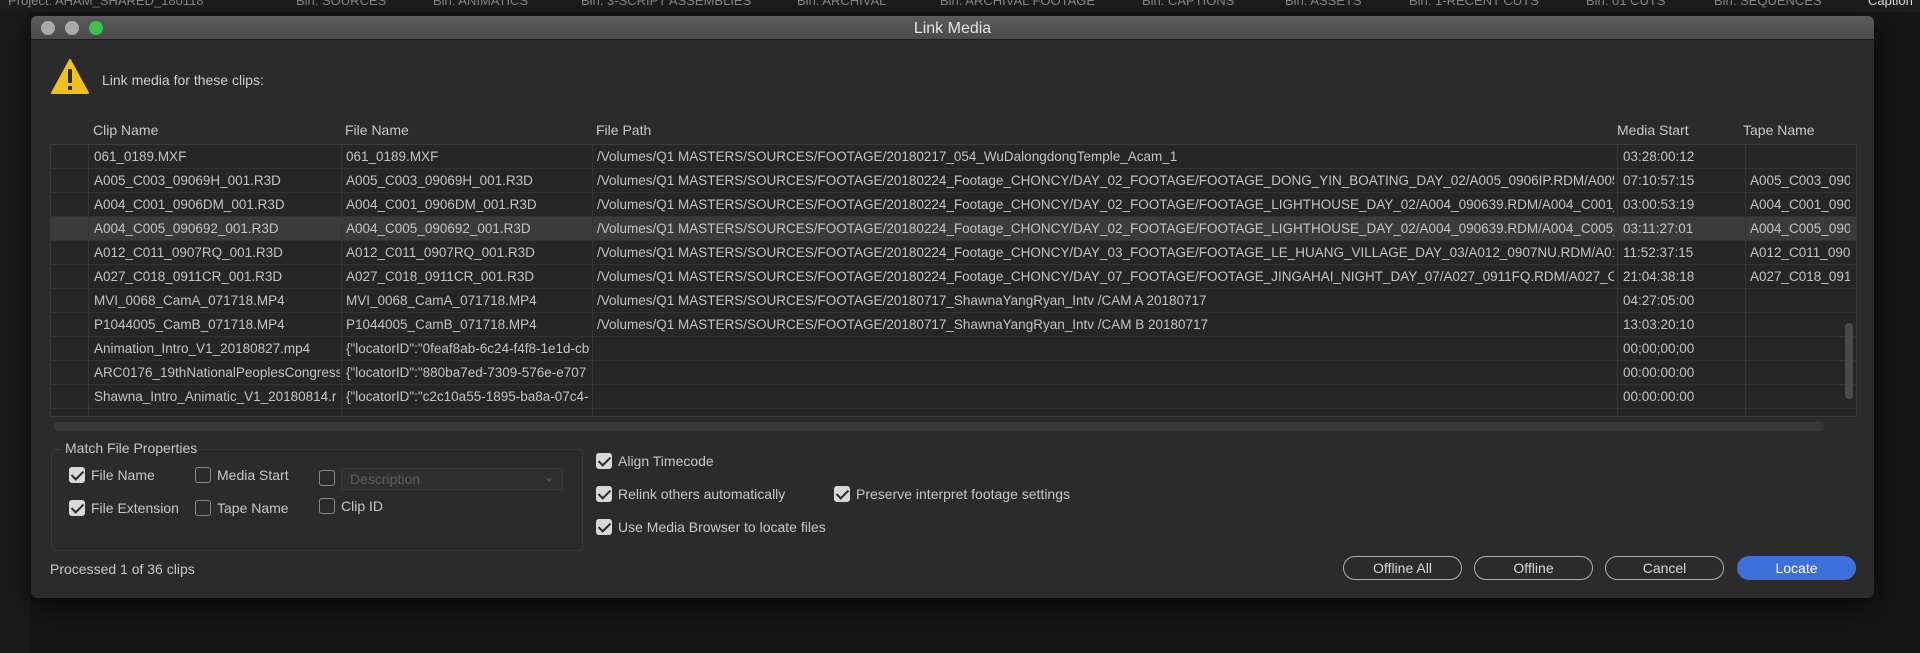  Describe the element at coordinates (1659, 372) in the screenshot. I see `media-start-cell: 00:00:00:00` at that location.